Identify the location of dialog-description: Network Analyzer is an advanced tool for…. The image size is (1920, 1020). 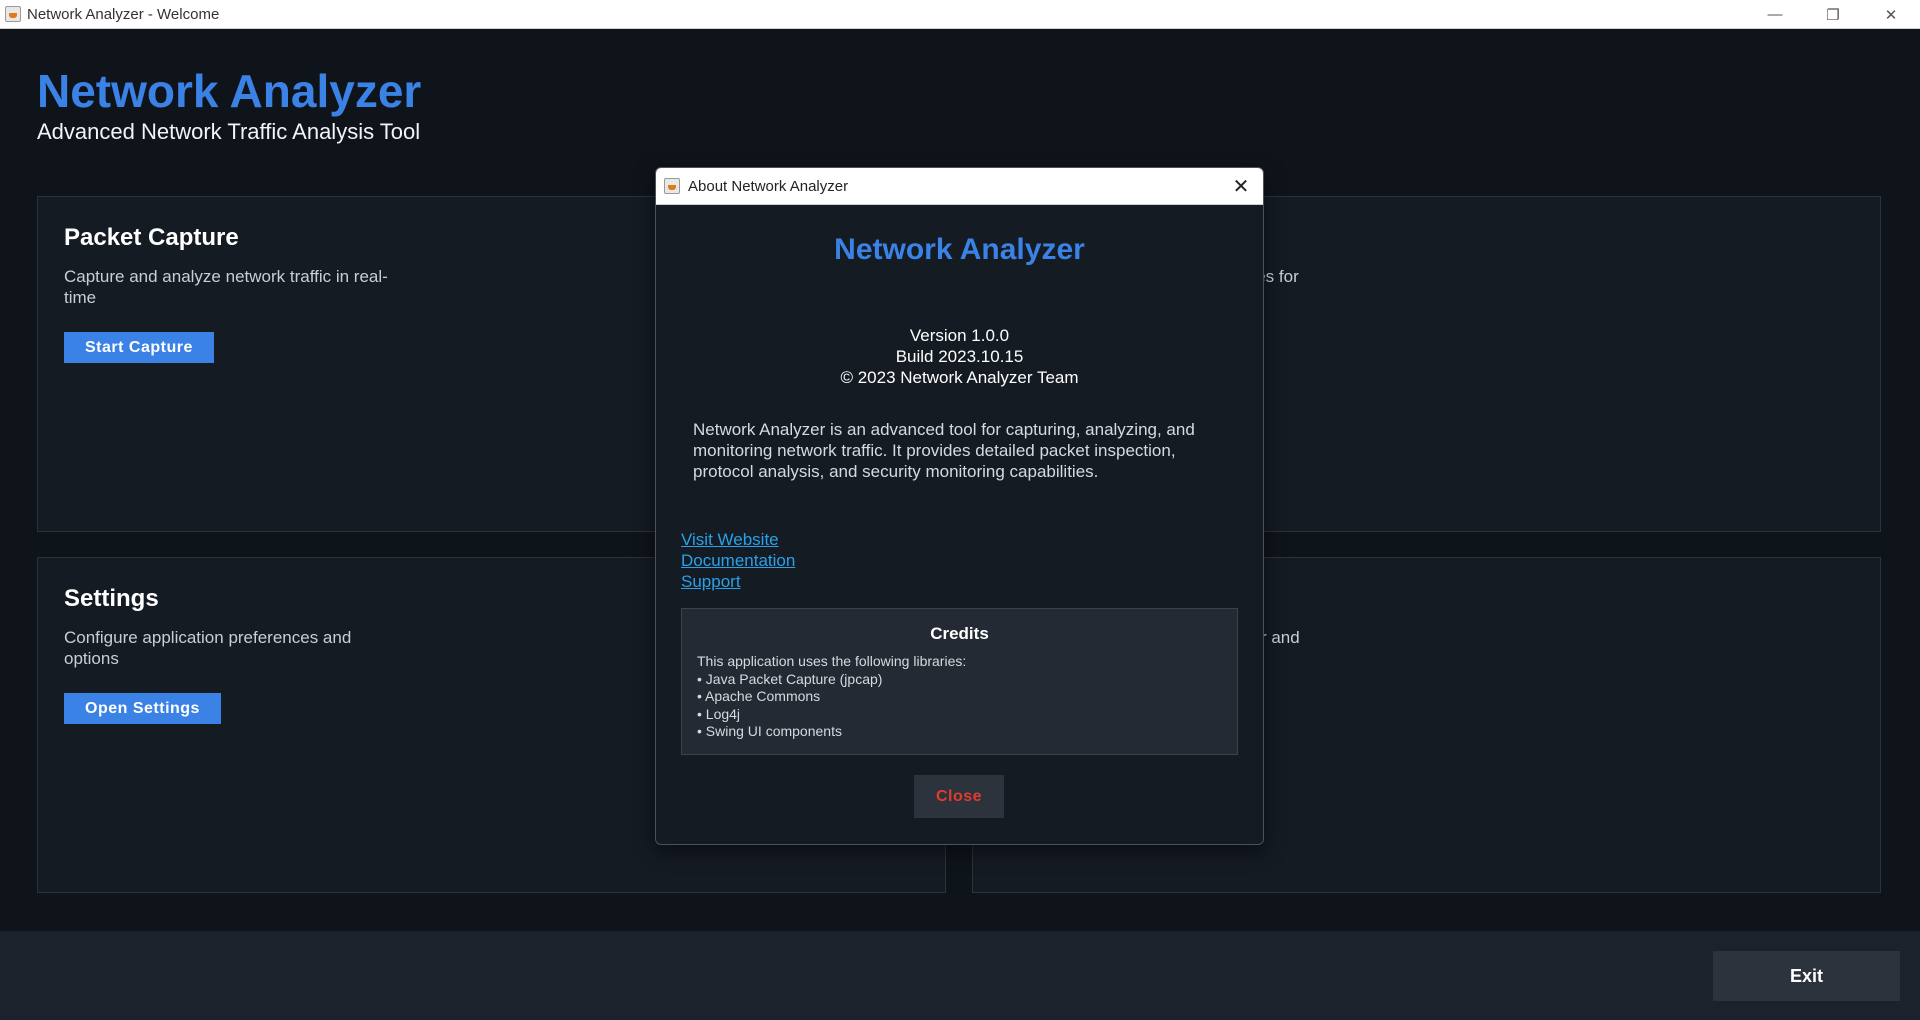
(944, 450).